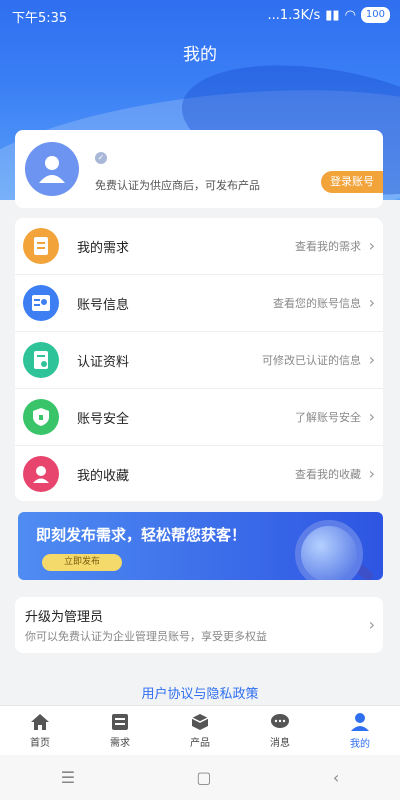  I want to click on magnifier-icon, so click(329, 550).